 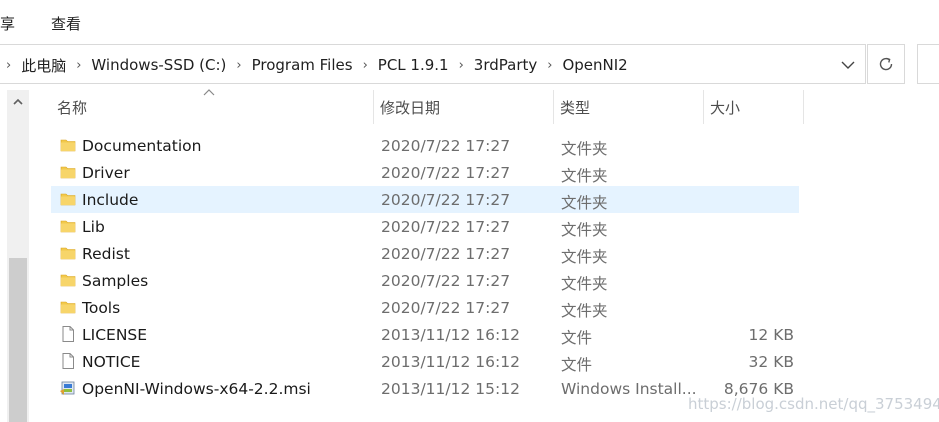 I want to click on file-name: LICENSE, so click(x=115, y=335).